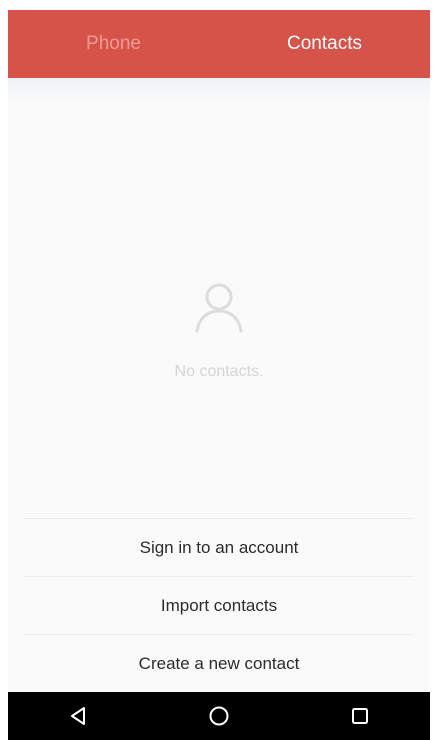 The image size is (438, 740). What do you see at coordinates (219, 547) in the screenshot?
I see `sign-in-button: Sign in to an account` at bounding box center [219, 547].